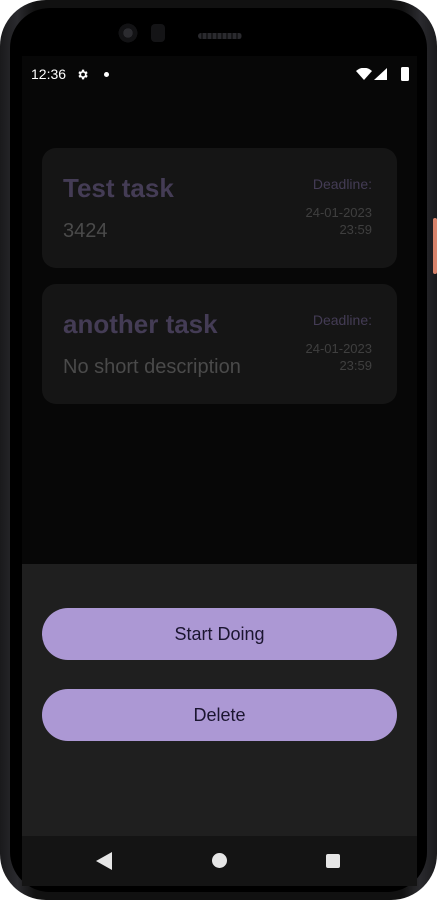 This screenshot has width=437, height=900. What do you see at coordinates (118, 188) in the screenshot?
I see `task-title: Test task` at bounding box center [118, 188].